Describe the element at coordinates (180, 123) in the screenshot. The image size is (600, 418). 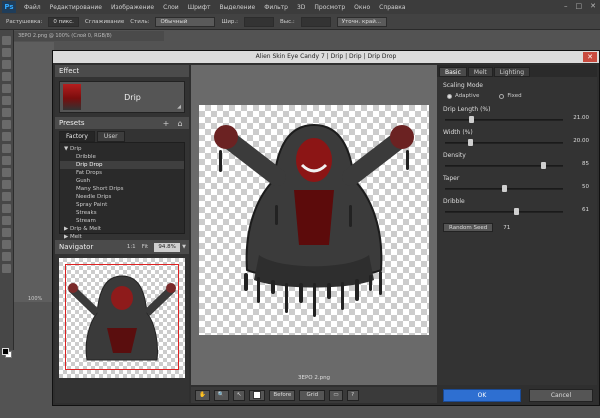
I see `home-icon: ⌂` at that location.